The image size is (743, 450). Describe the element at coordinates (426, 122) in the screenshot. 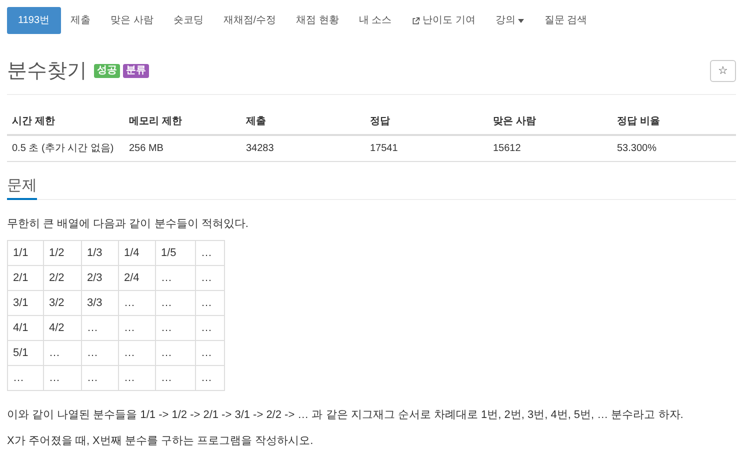

I see `column-header: 정답` at that location.